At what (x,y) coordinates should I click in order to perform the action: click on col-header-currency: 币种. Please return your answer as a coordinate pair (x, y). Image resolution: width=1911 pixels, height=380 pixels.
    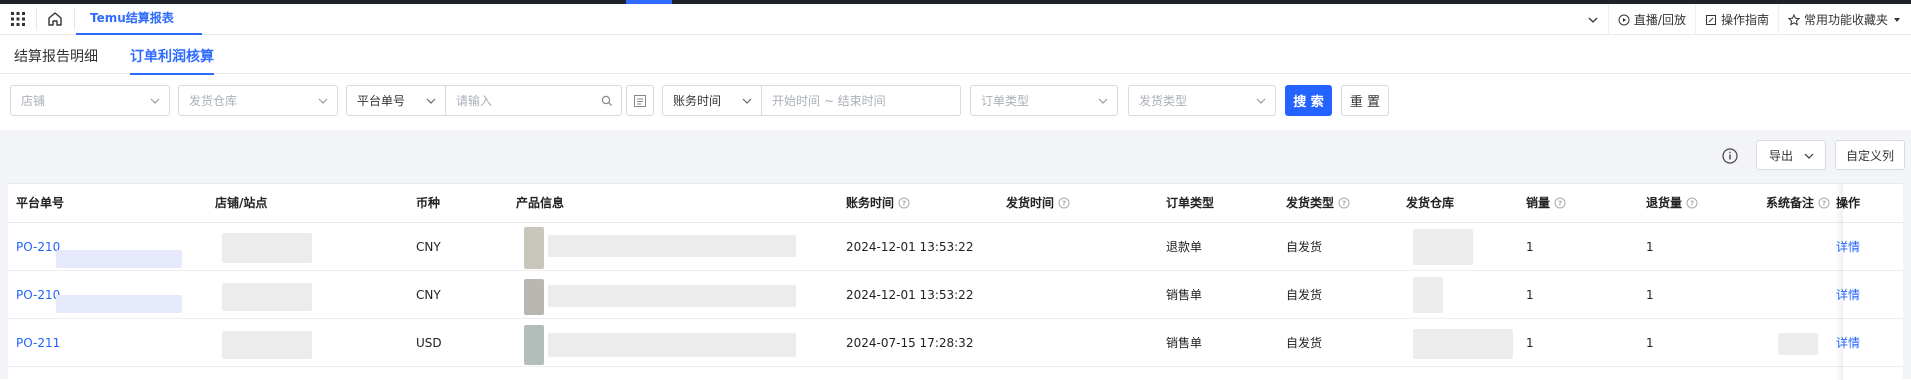
    Looking at the image, I should click on (428, 203).